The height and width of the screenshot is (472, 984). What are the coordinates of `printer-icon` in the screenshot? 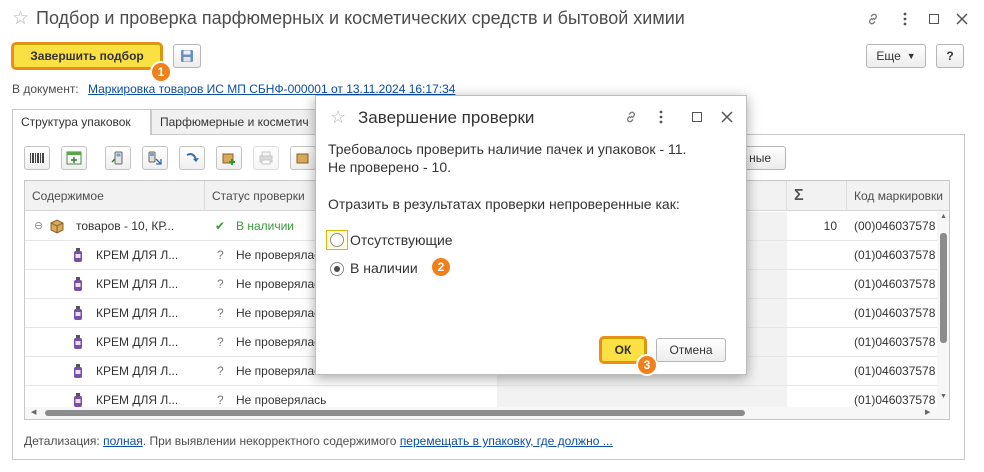 It's located at (266, 158).